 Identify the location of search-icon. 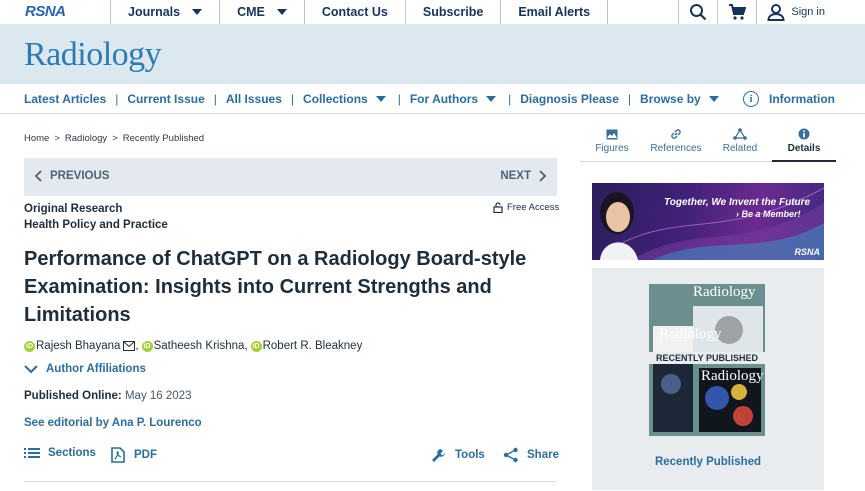
(698, 12).